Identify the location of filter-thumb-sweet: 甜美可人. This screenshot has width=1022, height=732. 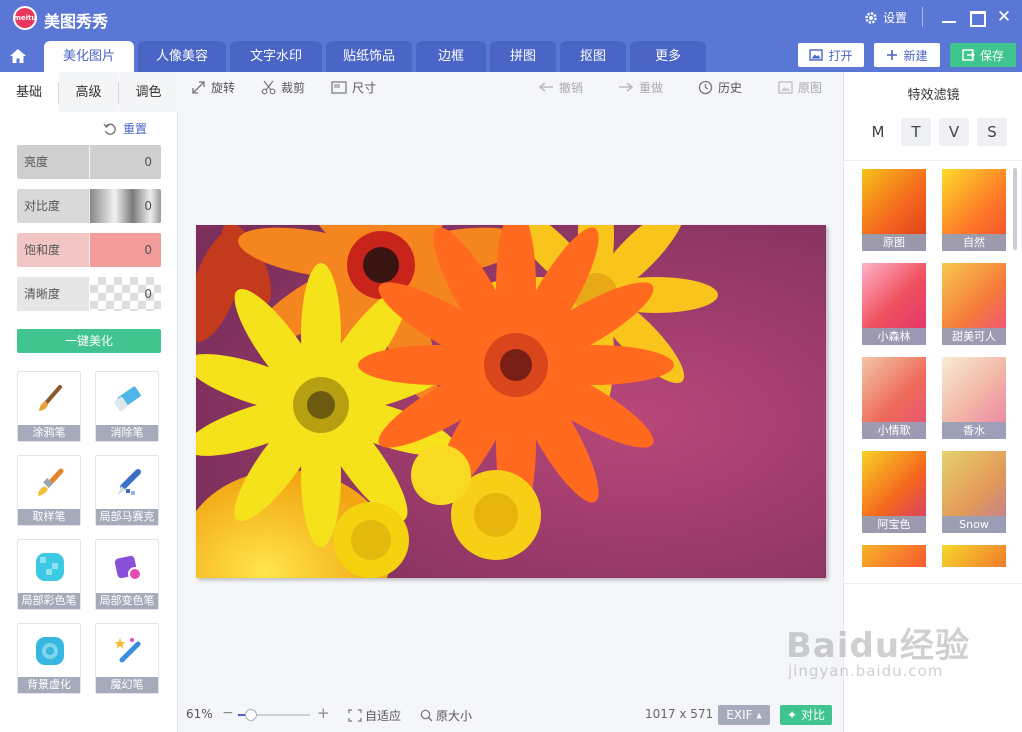
(974, 304).